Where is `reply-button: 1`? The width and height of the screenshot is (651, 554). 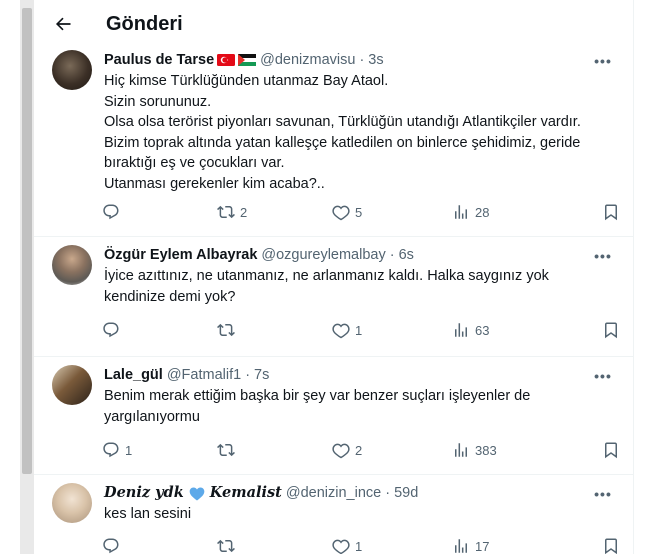
reply-button: 1 is located at coordinates (117, 450).